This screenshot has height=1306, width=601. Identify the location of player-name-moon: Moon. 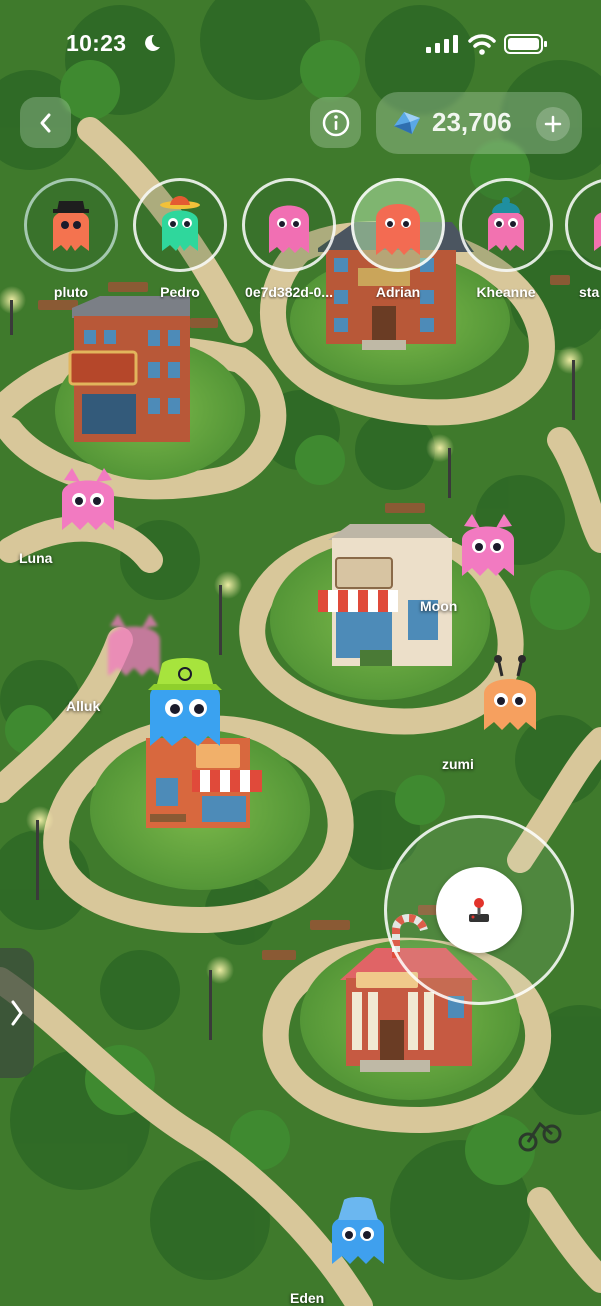
(439, 606).